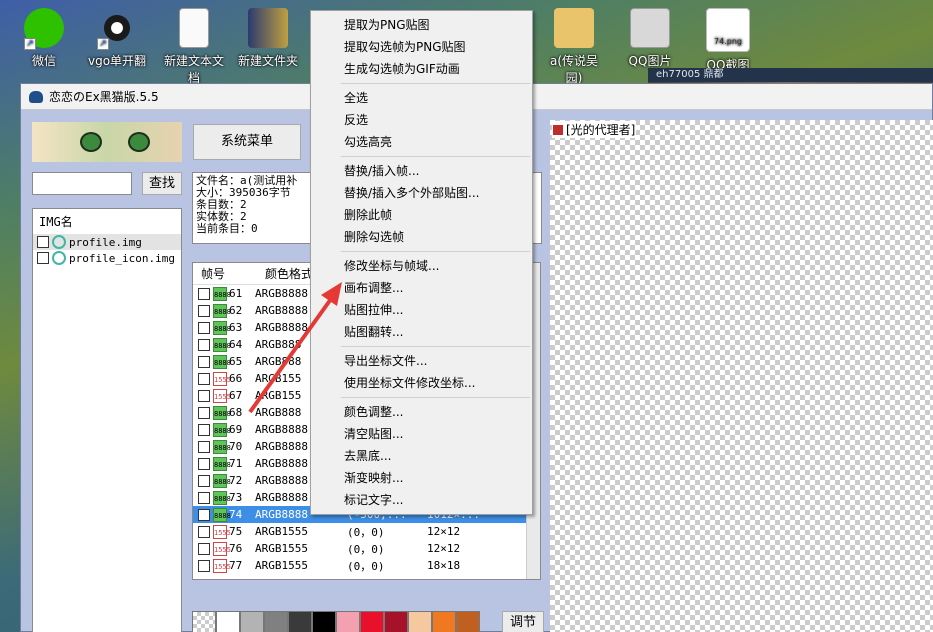 The image size is (933, 632). Describe the element at coordinates (421, 98) in the screenshot. I see `context-menu-item: 全选` at that location.